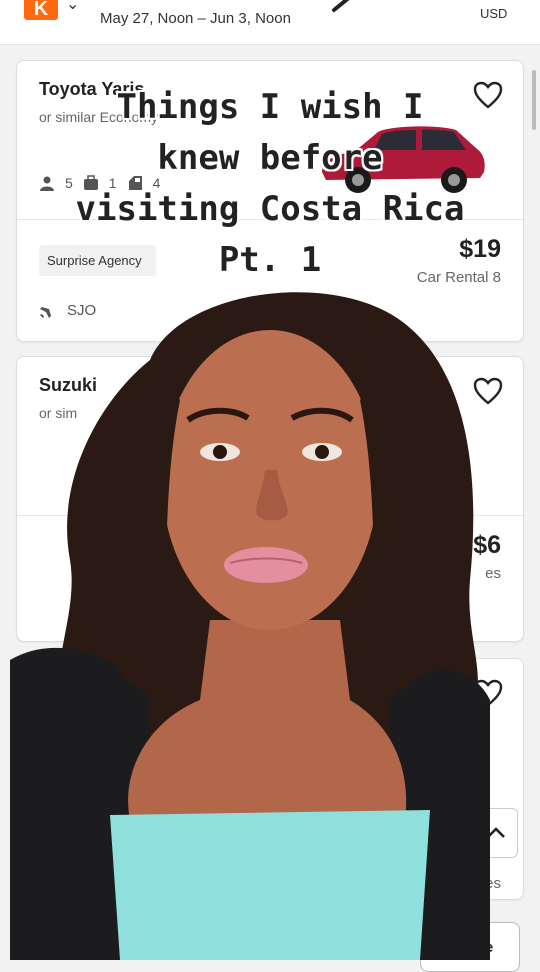 The width and height of the screenshot is (540, 972). I want to click on caption-line: Things I wish I, so click(270, 107).